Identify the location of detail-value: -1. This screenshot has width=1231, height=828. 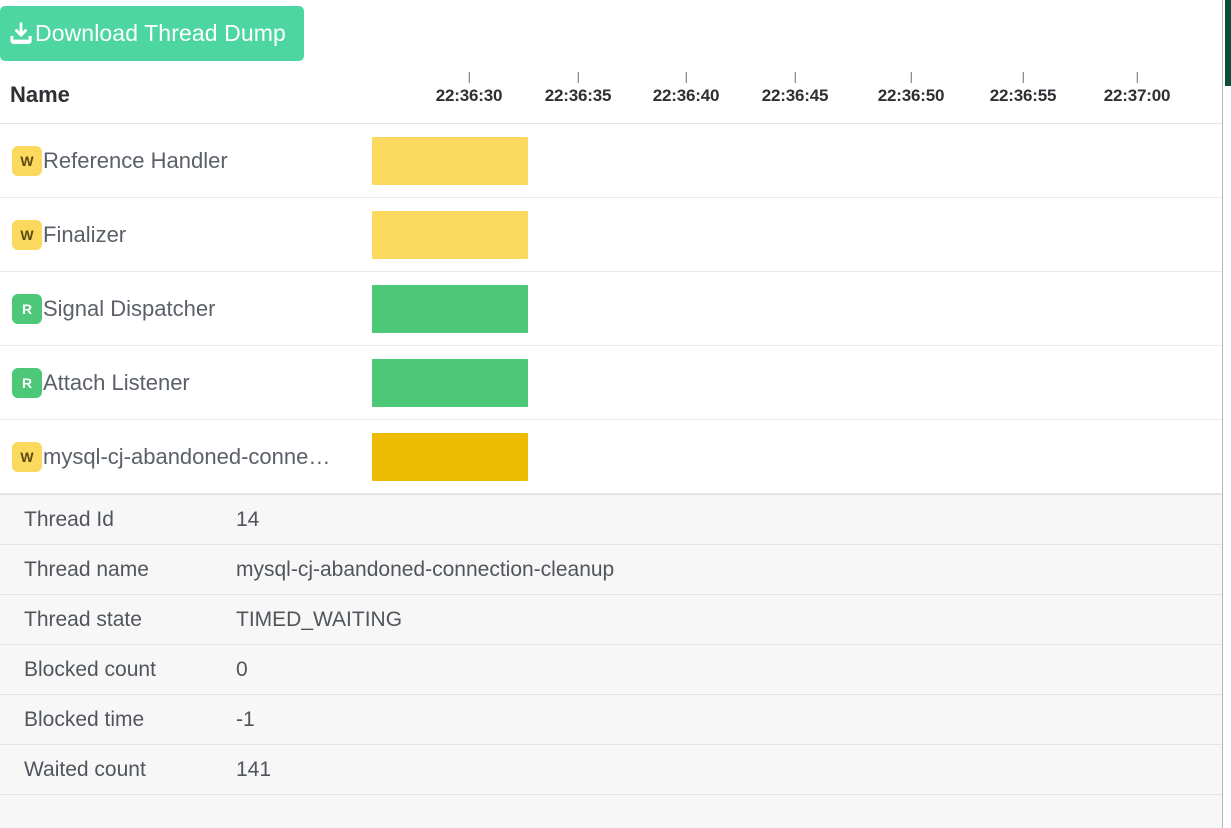
(245, 719).